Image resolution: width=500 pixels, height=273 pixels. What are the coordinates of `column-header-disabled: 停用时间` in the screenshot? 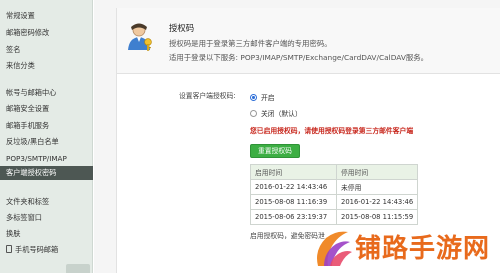 It's located at (377, 172).